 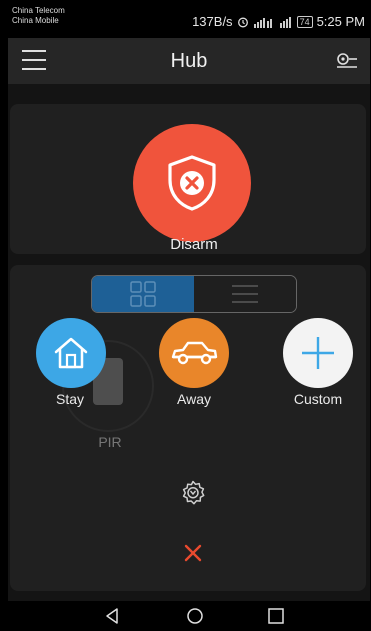 What do you see at coordinates (195, 616) in the screenshot?
I see `home-nav-icon` at bounding box center [195, 616].